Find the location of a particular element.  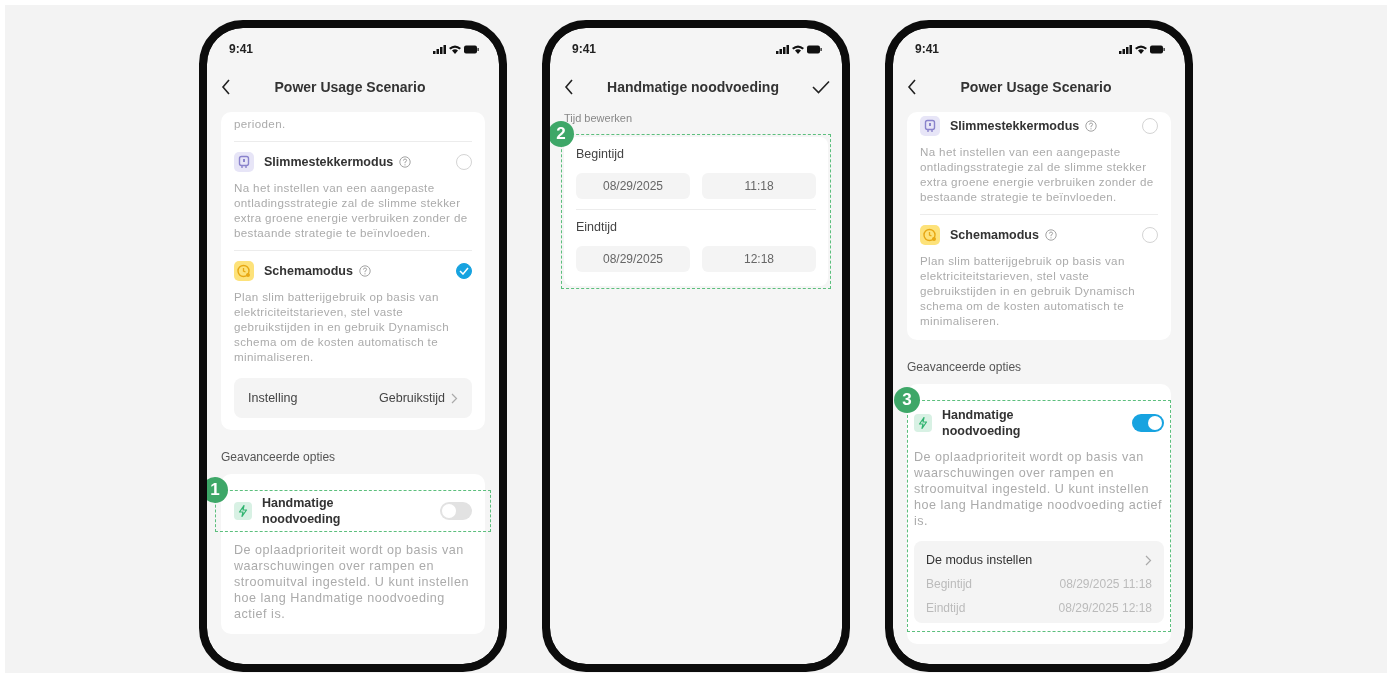

panel-title: De modus instellen is located at coordinates (979, 560).